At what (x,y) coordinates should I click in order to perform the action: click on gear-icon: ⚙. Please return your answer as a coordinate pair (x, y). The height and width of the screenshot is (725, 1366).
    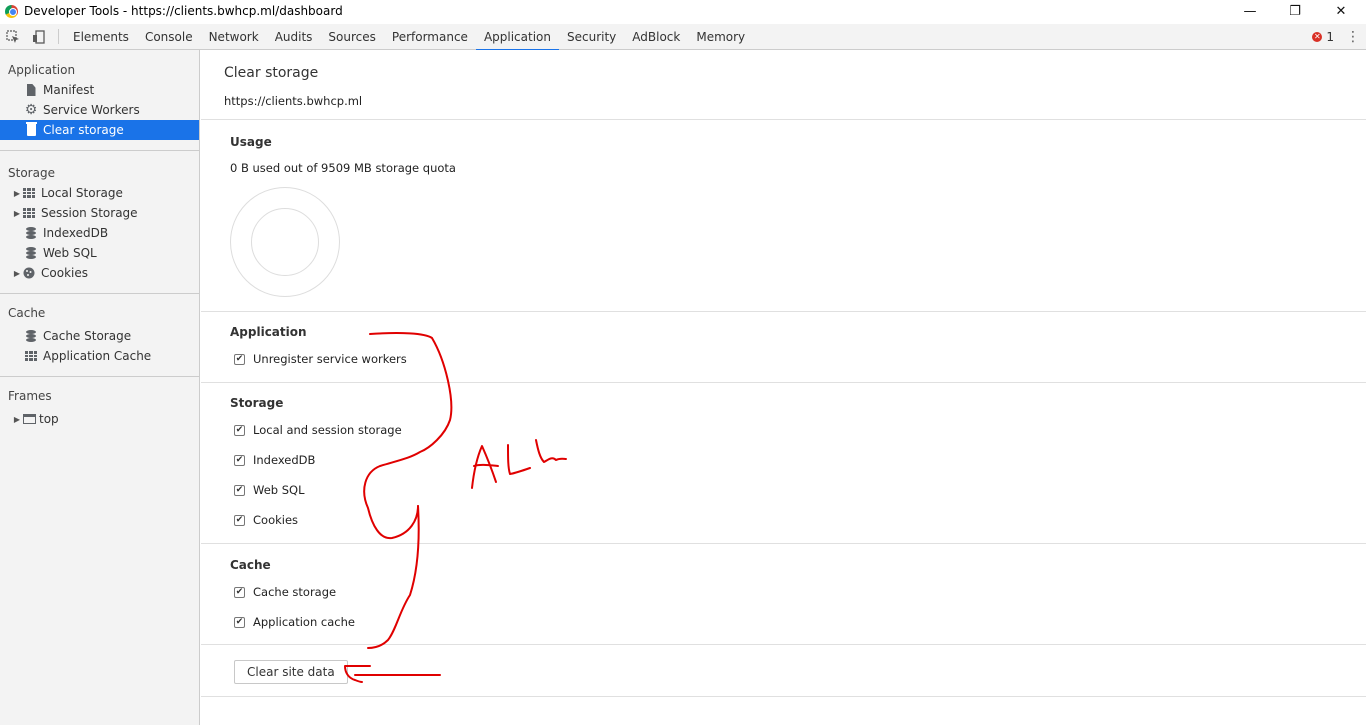
    Looking at the image, I should click on (31, 110).